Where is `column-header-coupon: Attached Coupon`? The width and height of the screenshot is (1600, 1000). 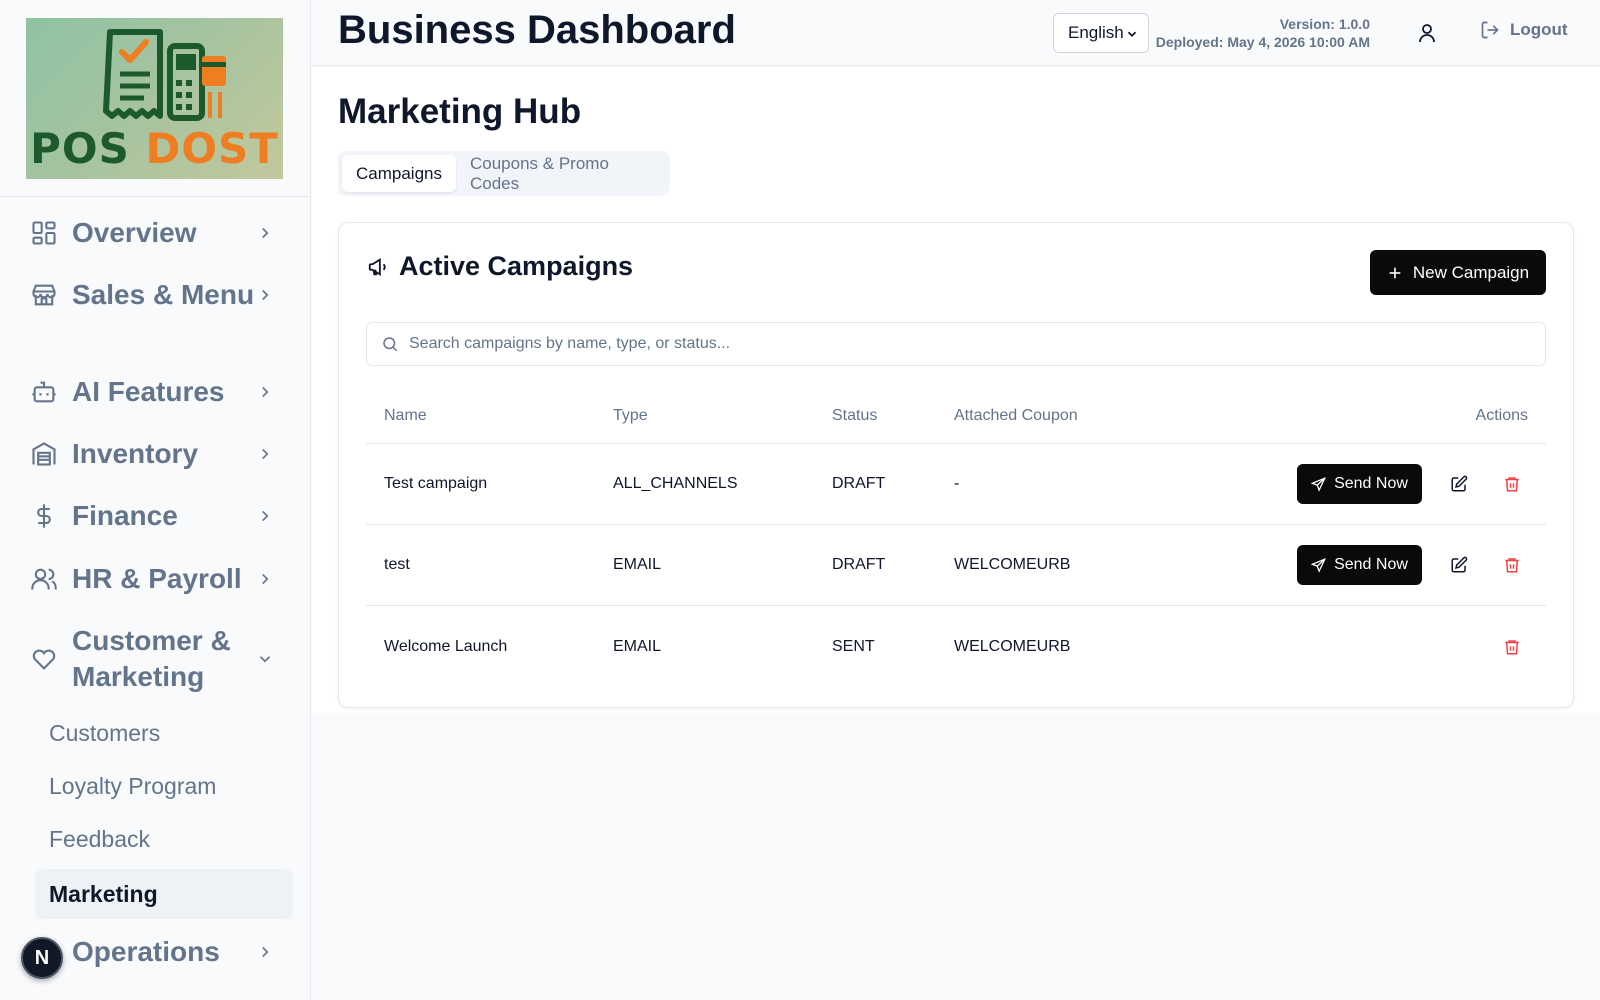
column-header-coupon: Attached Coupon is located at coordinates (1016, 415).